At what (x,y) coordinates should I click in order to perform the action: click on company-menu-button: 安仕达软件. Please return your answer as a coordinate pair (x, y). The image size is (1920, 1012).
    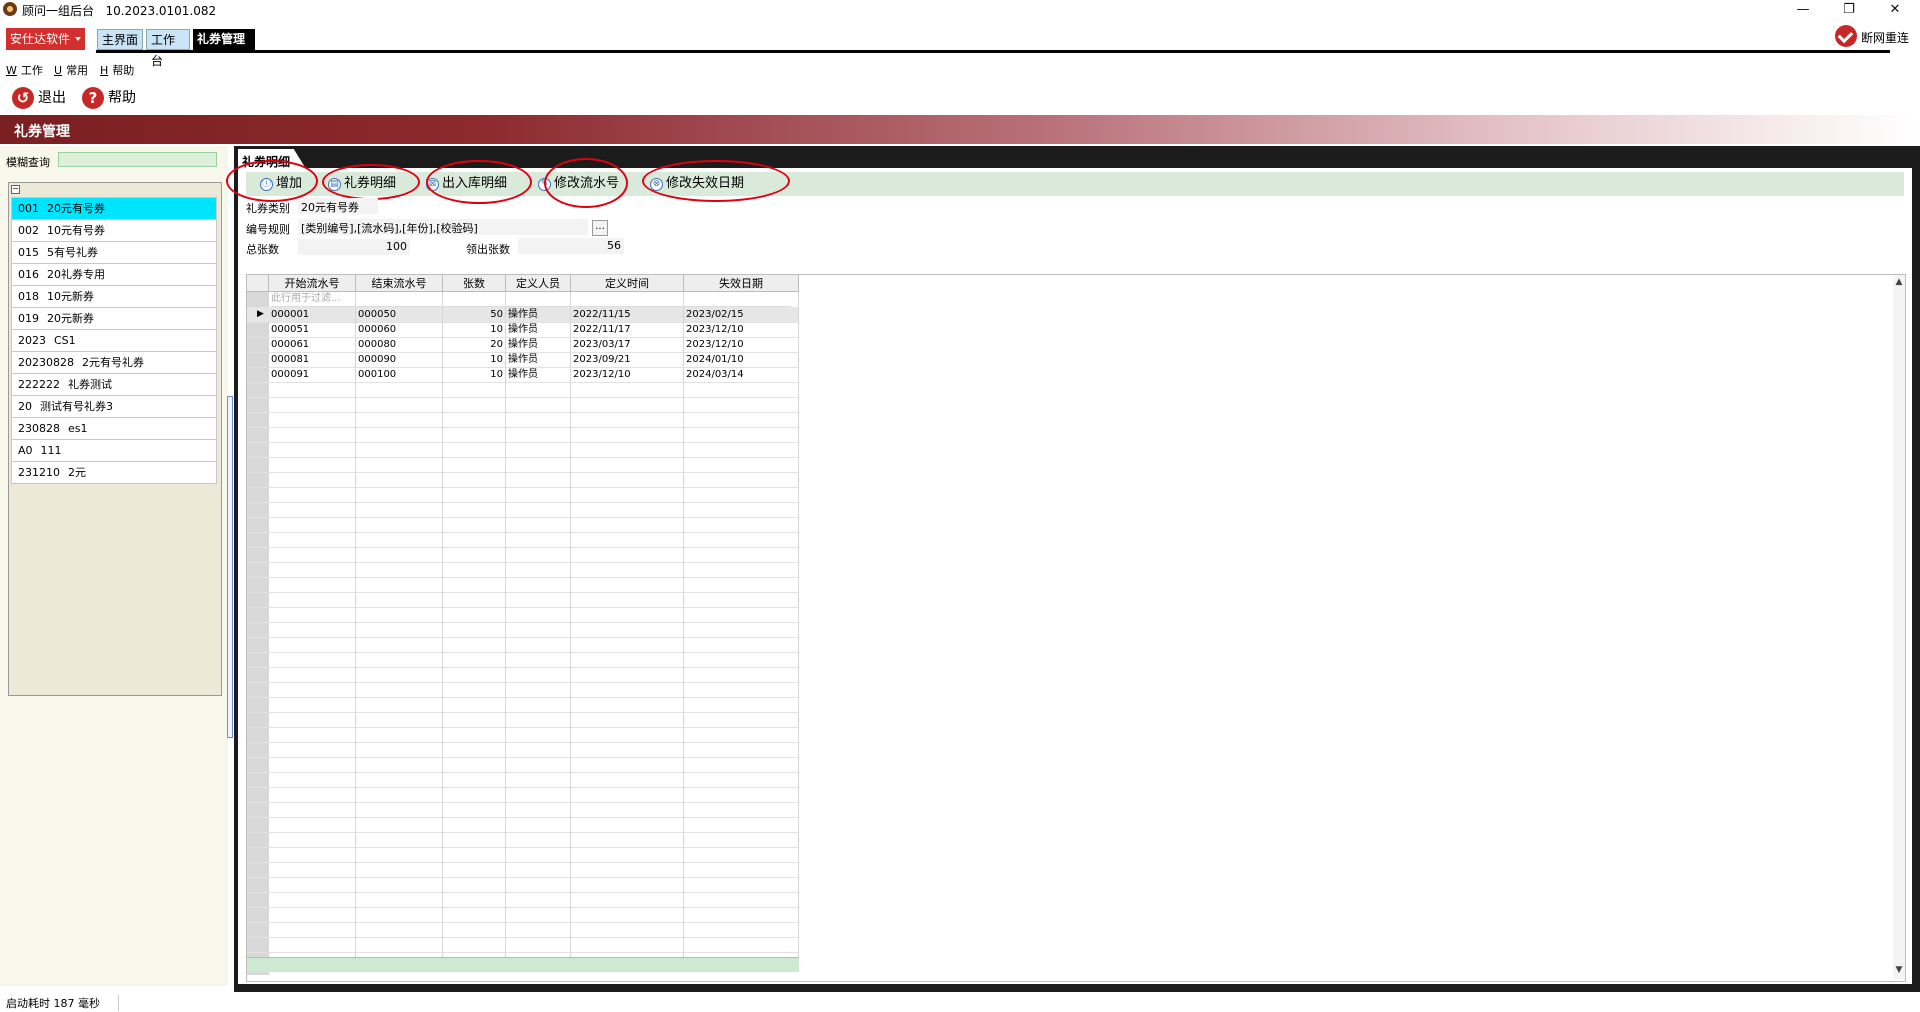
    Looking at the image, I should click on (45, 39).